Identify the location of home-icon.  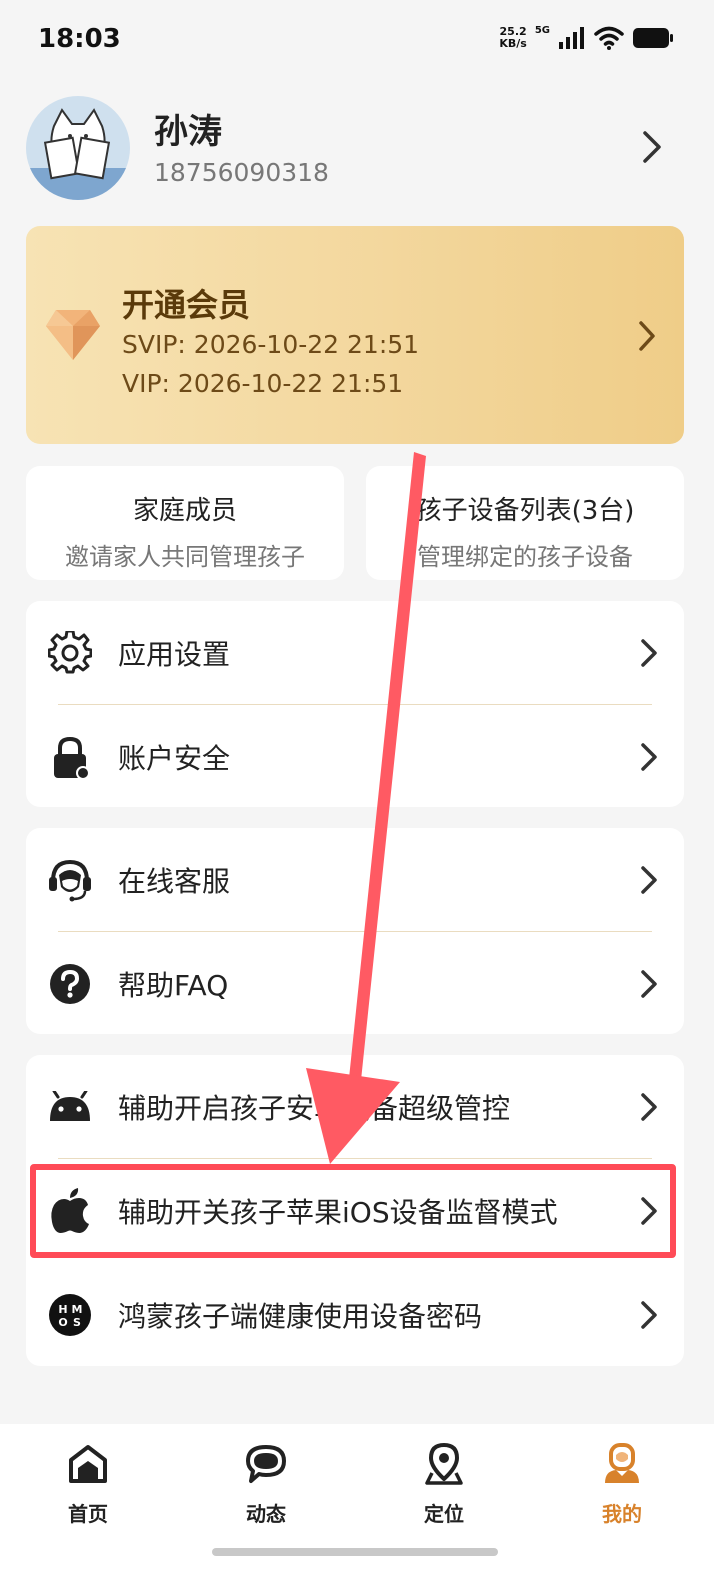
(88, 1464).